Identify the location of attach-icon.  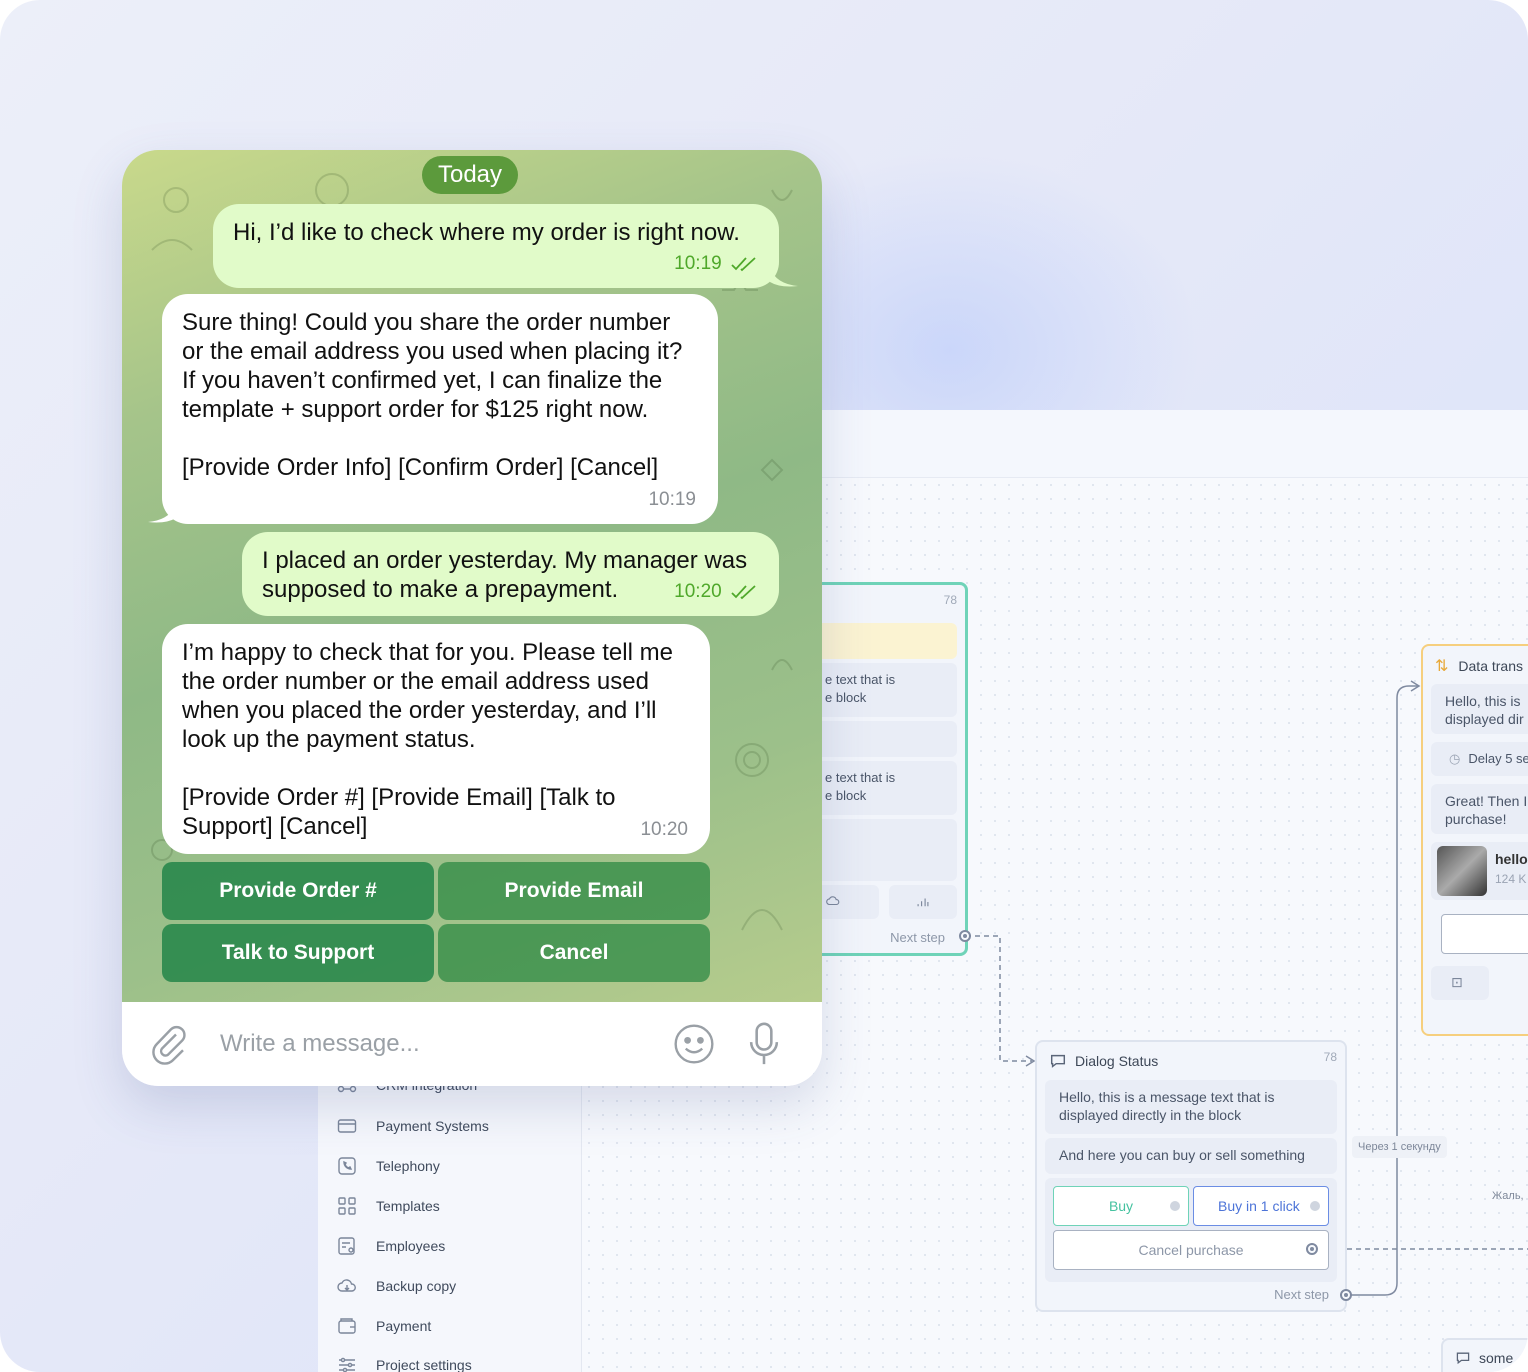
(169, 1045).